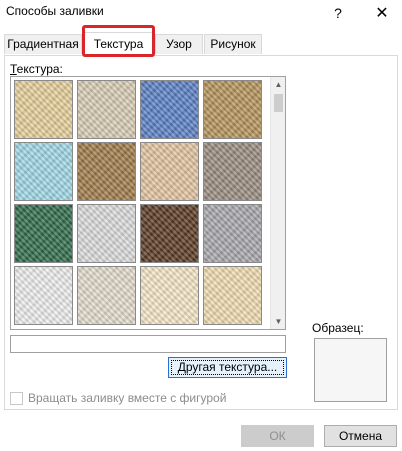  Describe the element at coordinates (338, 13) in the screenshot. I see `help-button: ?` at that location.